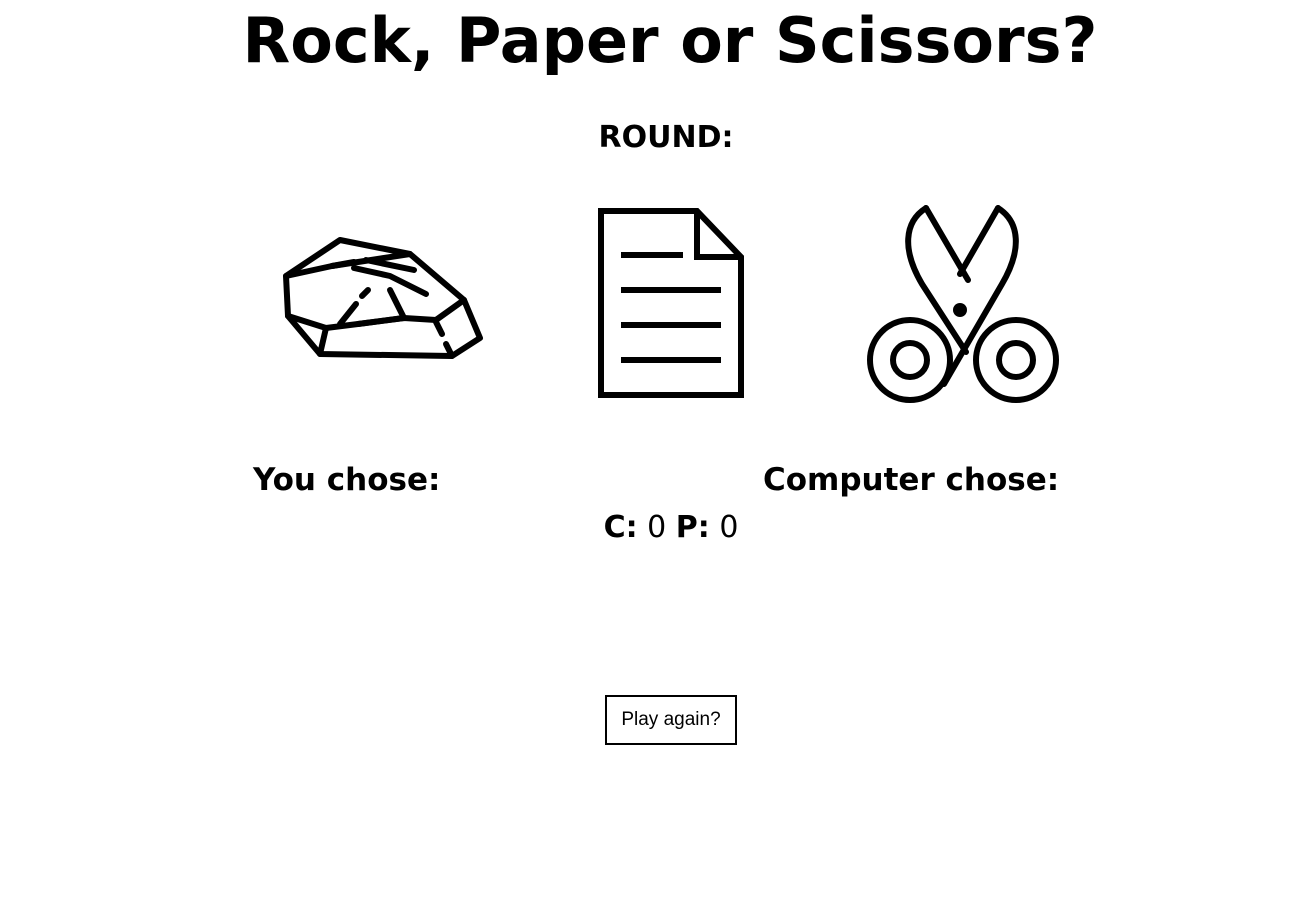  I want to click on player-choice-label: You chose:, so click(347, 480).